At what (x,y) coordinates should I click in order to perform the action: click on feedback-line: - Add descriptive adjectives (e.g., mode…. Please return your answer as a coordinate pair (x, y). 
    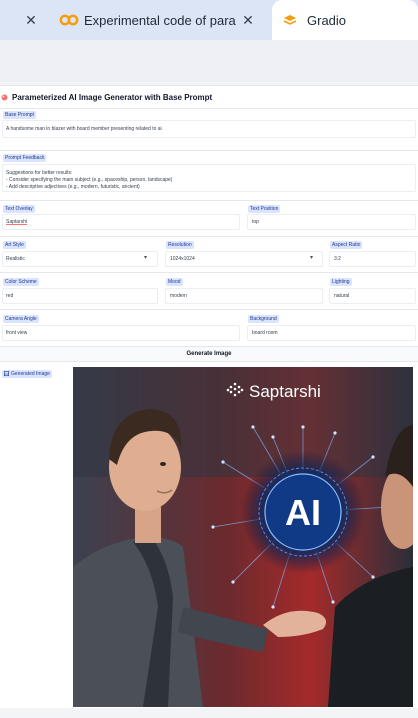
    Looking at the image, I should click on (73, 187).